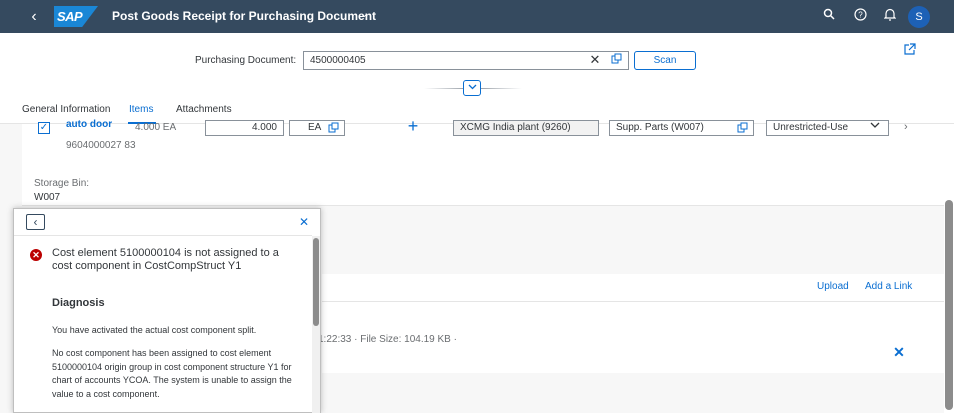  What do you see at coordinates (141, 109) in the screenshot?
I see `tab-items: Items` at bounding box center [141, 109].